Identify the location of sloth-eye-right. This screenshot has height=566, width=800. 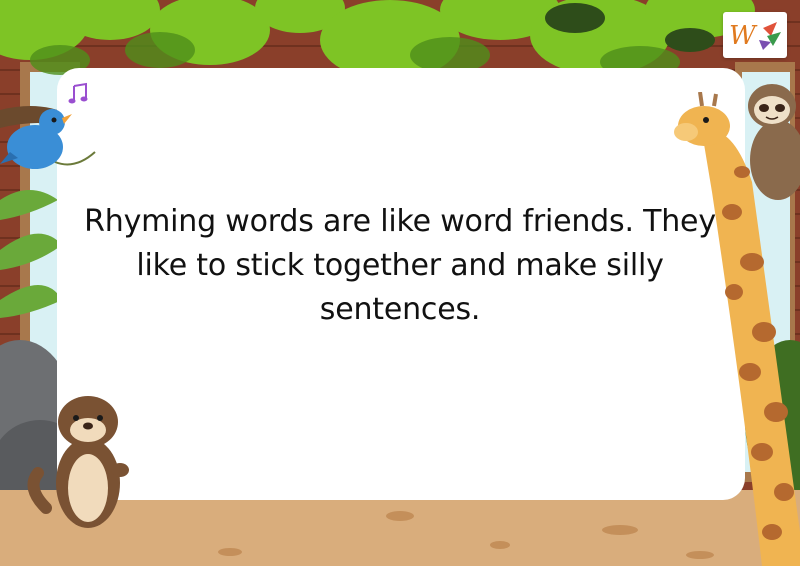
(780, 108).